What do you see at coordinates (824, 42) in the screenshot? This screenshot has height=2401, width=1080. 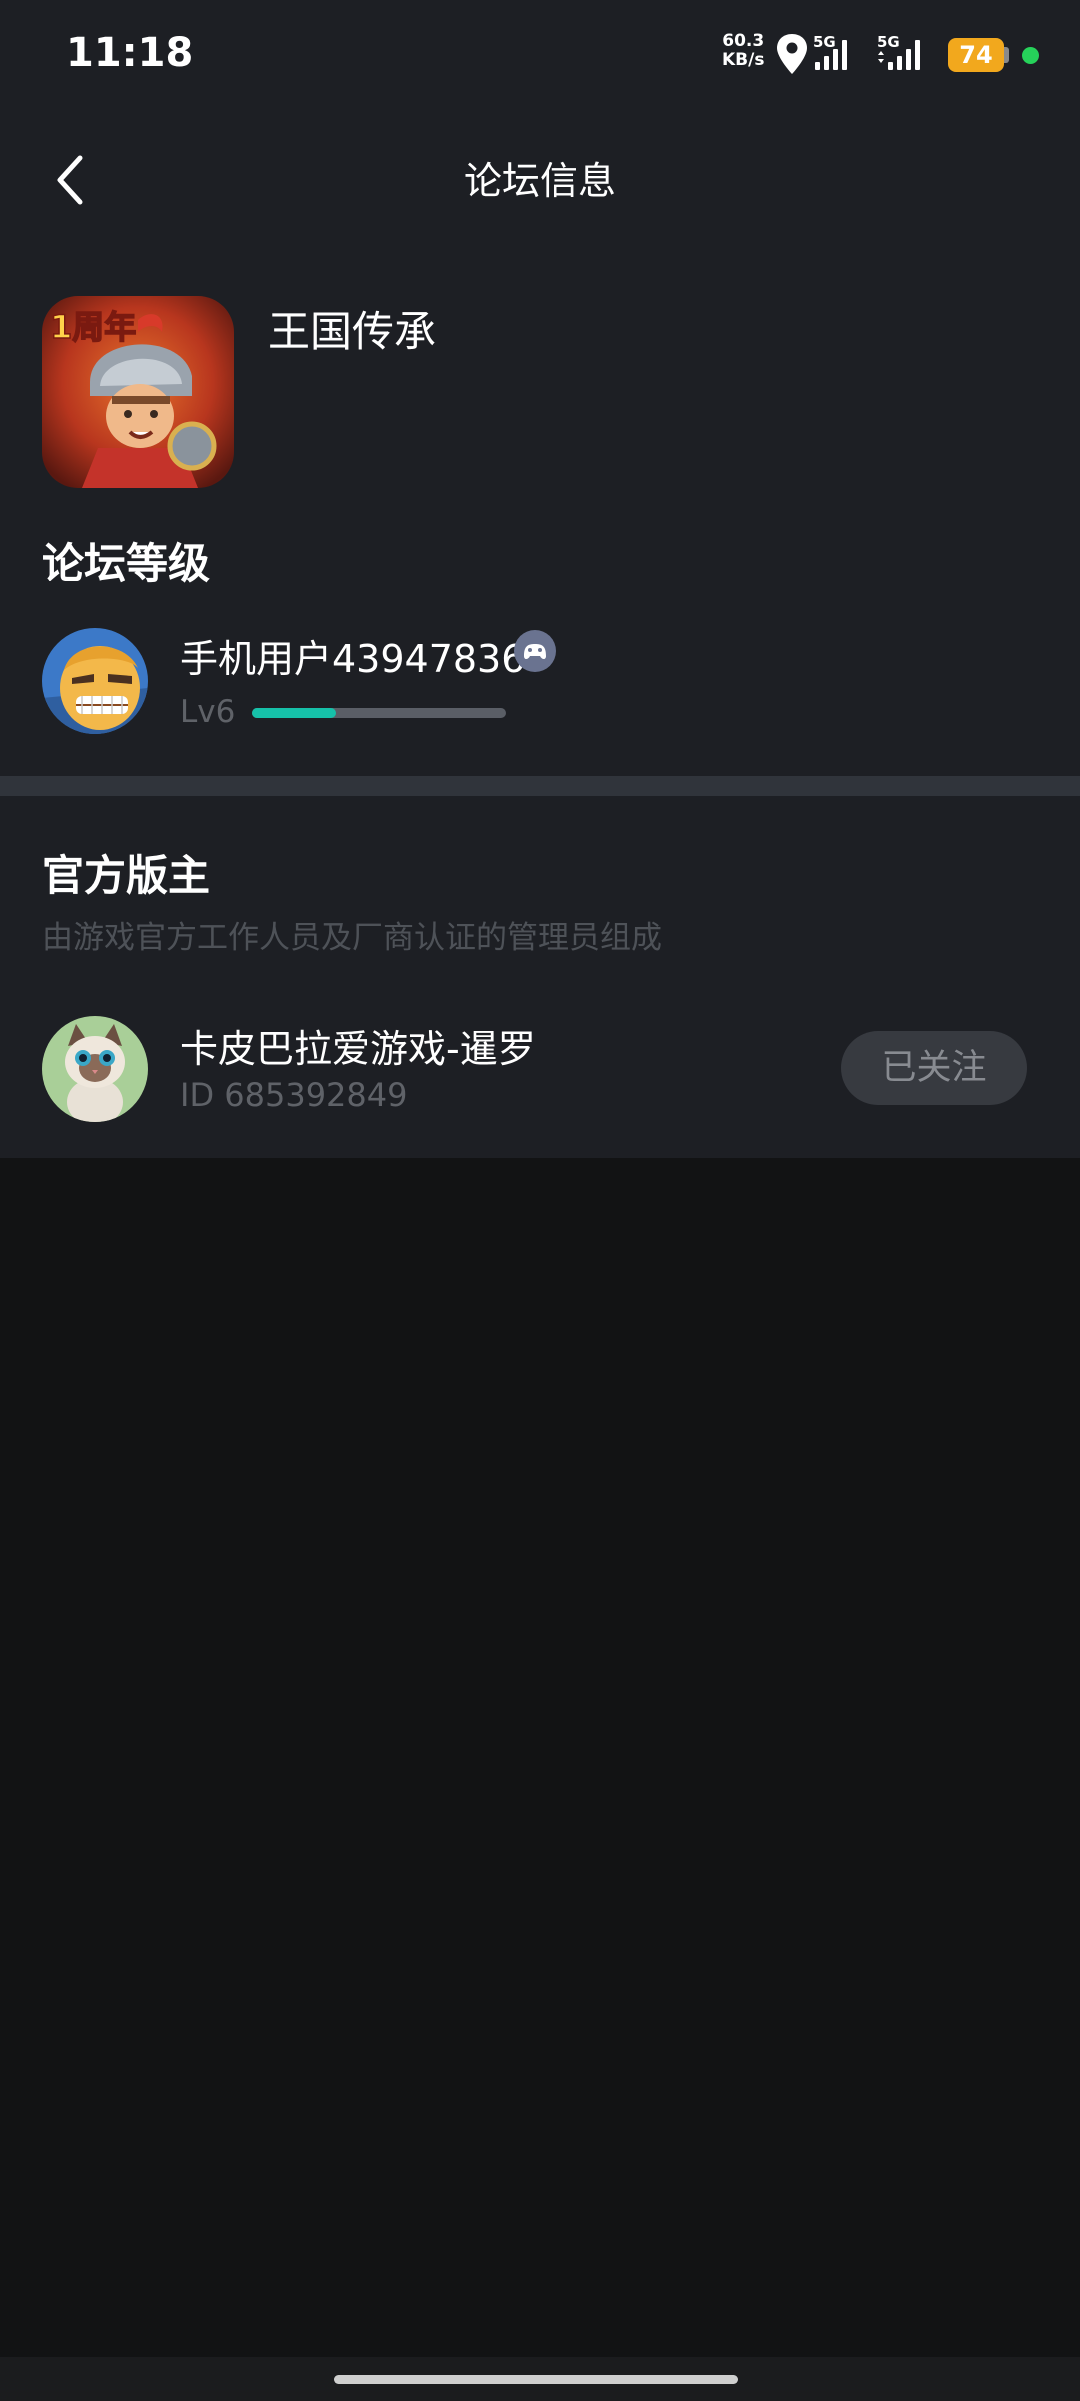 I see `signal-label-1: 5G` at bounding box center [824, 42].